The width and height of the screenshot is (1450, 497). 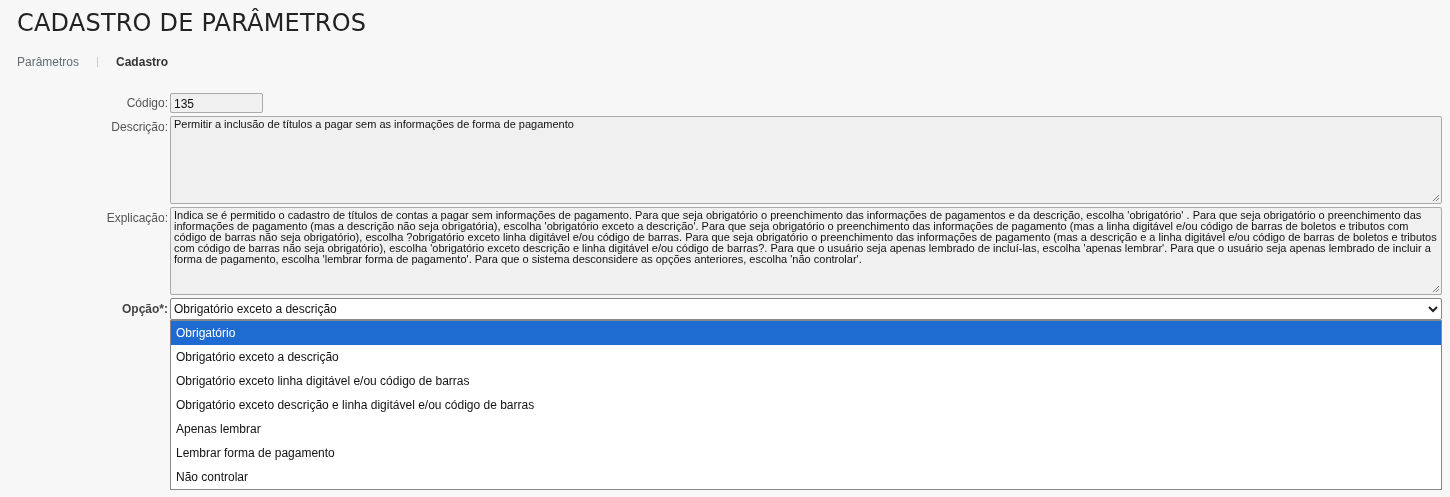 I want to click on breadcrumb-link: Parâmetros, so click(x=48, y=62).